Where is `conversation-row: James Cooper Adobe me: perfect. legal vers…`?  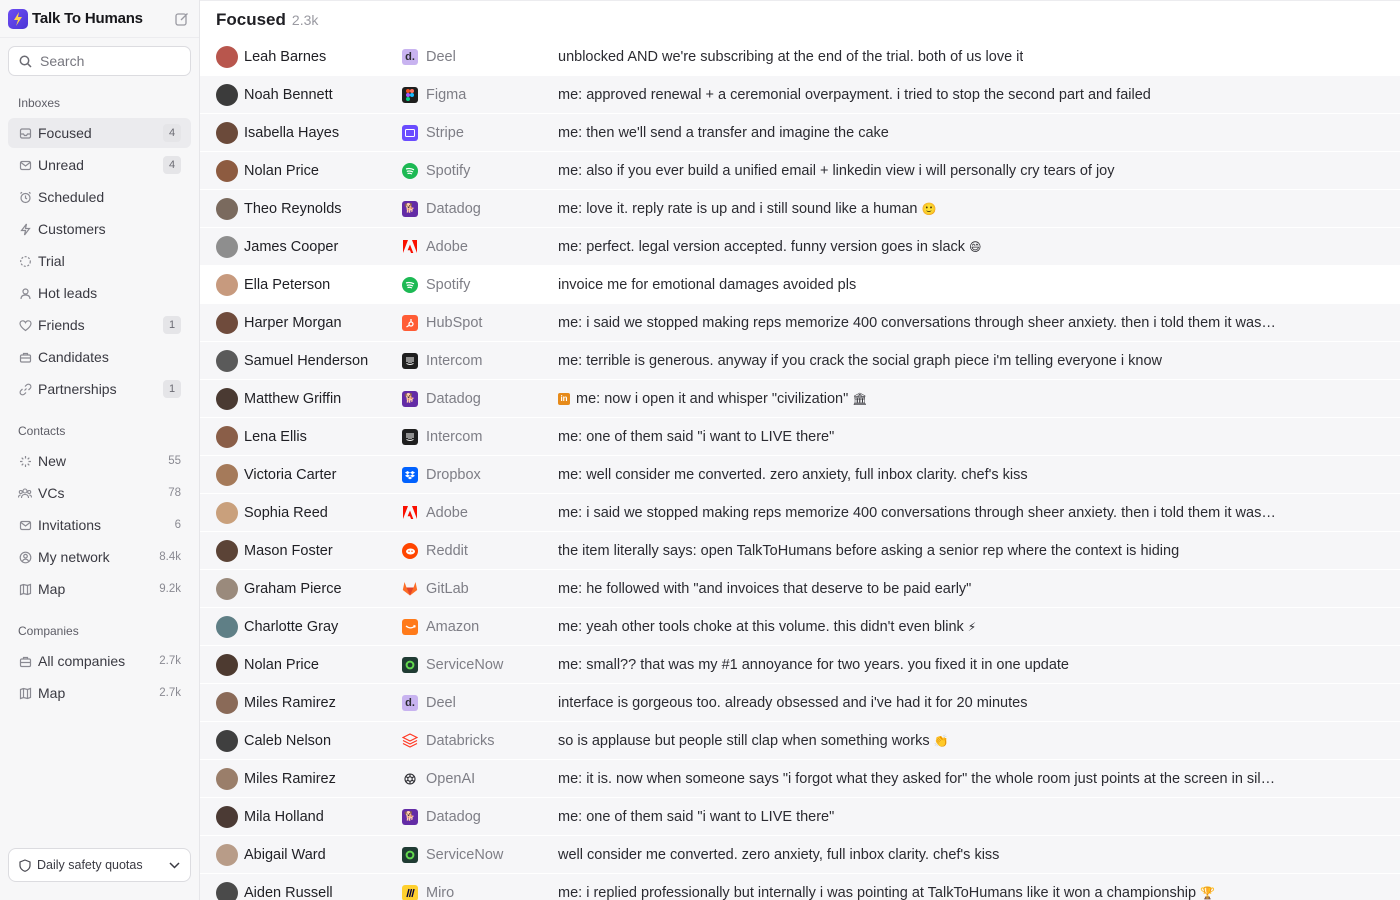 conversation-row: James Cooper Adobe me: perfect. legal vers… is located at coordinates (800, 247).